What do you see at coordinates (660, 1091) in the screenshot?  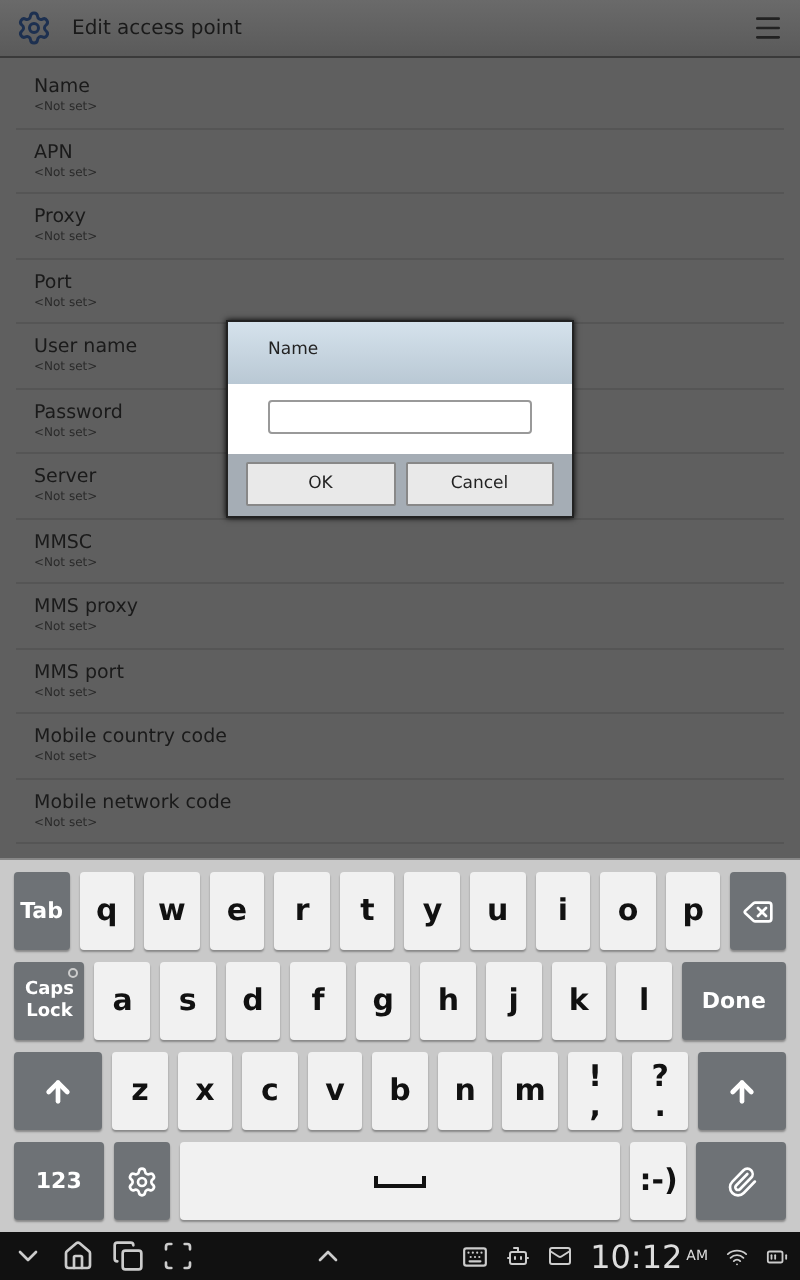 I see `keyboard-key: ? .` at bounding box center [660, 1091].